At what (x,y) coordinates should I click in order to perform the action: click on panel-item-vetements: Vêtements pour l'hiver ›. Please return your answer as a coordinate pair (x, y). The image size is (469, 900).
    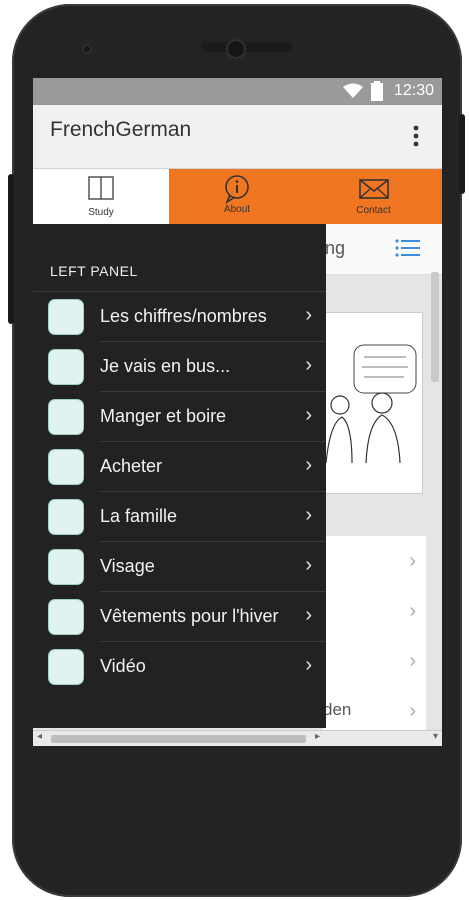
    Looking at the image, I should click on (179, 617).